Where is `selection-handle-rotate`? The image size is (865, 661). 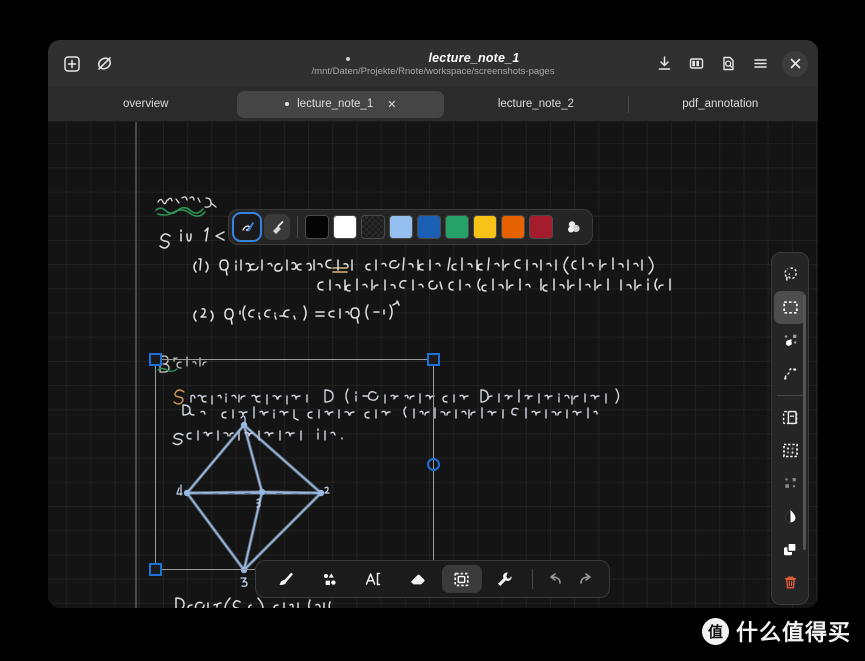 selection-handle-rotate is located at coordinates (433, 464).